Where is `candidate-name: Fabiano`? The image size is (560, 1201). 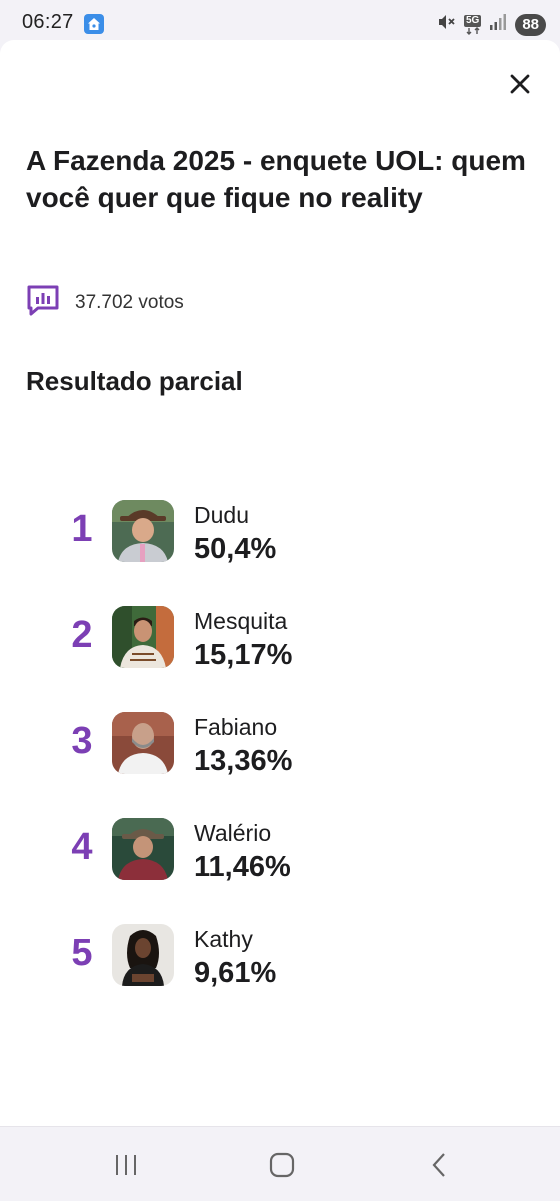 candidate-name: Fabiano is located at coordinates (236, 727).